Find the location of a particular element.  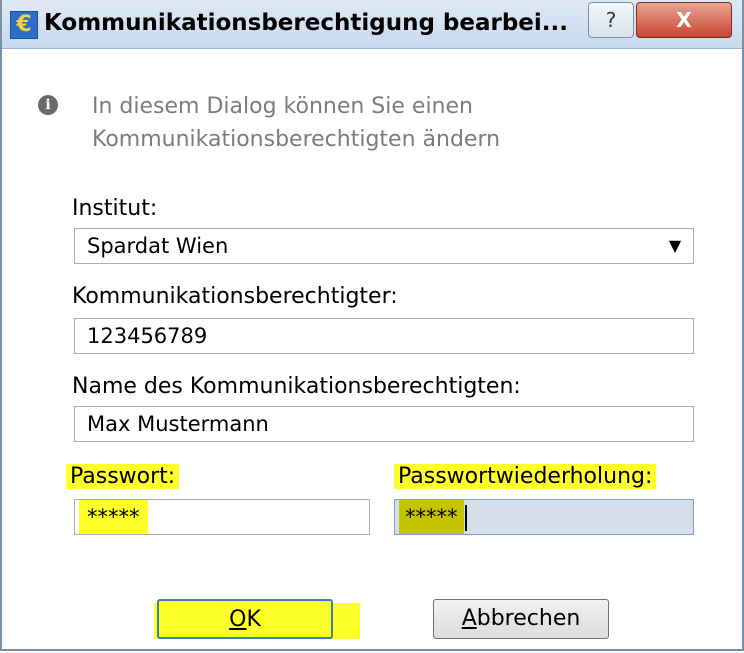

cancel-button: Abbrechen is located at coordinates (521, 619).